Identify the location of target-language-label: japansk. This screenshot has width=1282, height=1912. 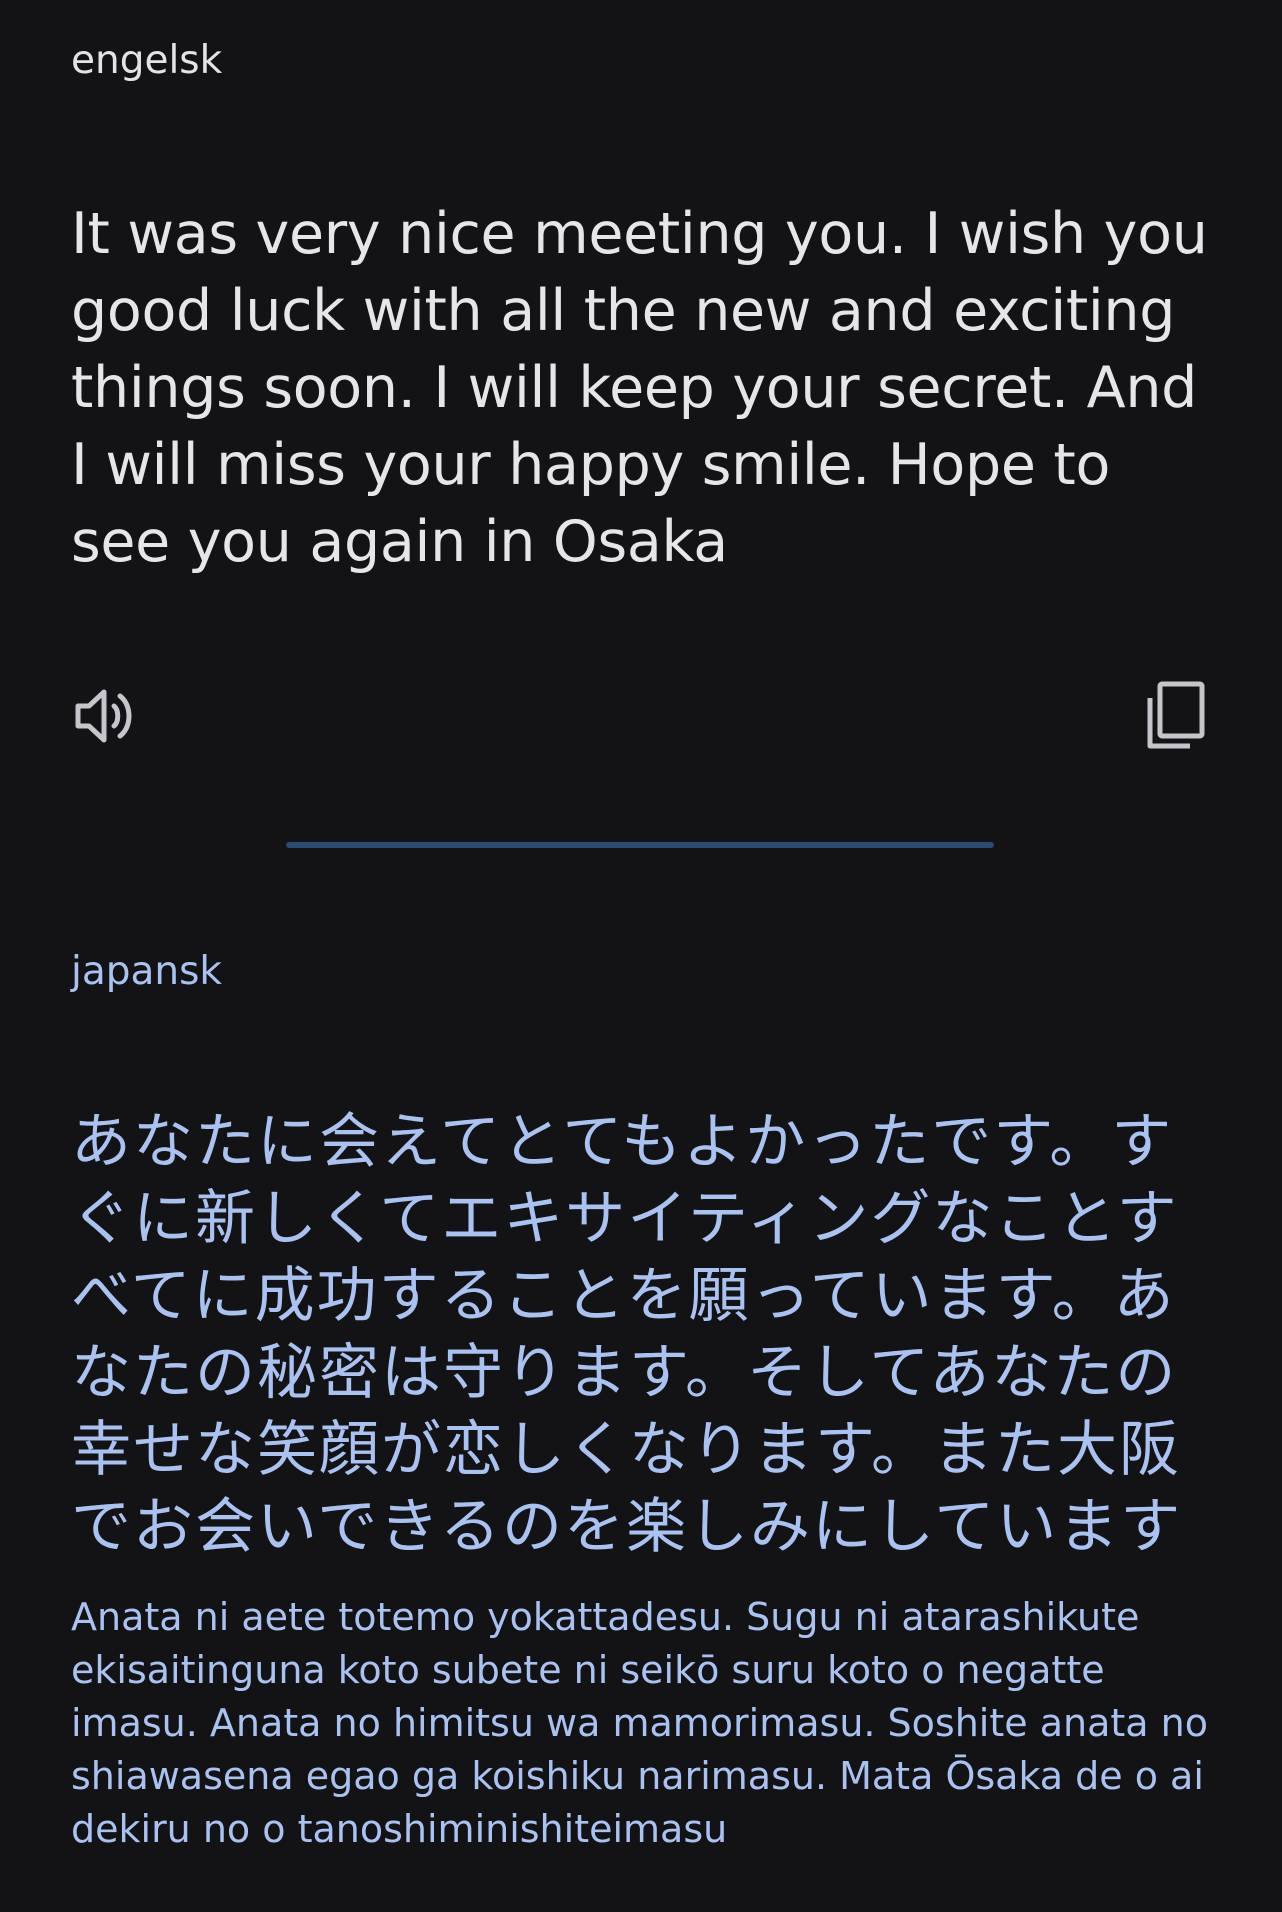
(147, 971).